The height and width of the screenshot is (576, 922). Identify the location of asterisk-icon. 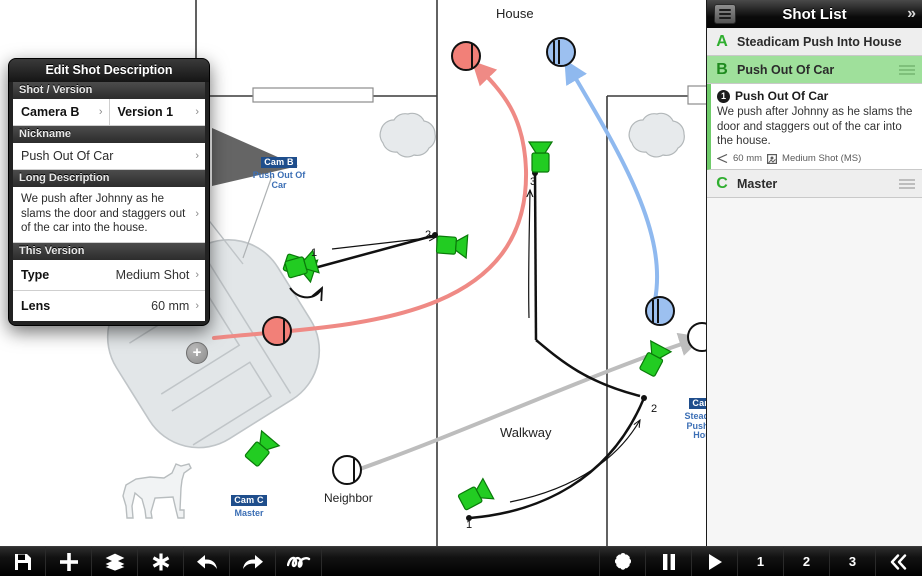
(160, 561).